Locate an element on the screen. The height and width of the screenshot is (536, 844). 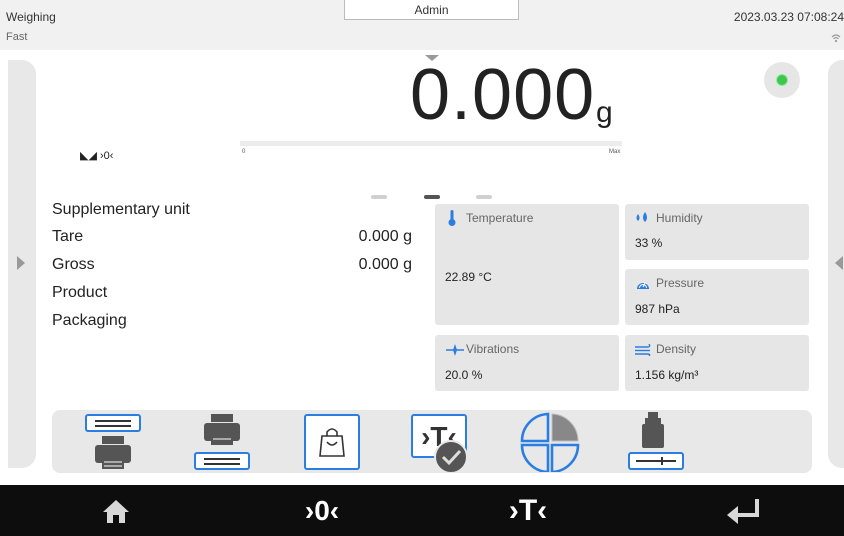
user-tab: Admin is located at coordinates (431, 10).